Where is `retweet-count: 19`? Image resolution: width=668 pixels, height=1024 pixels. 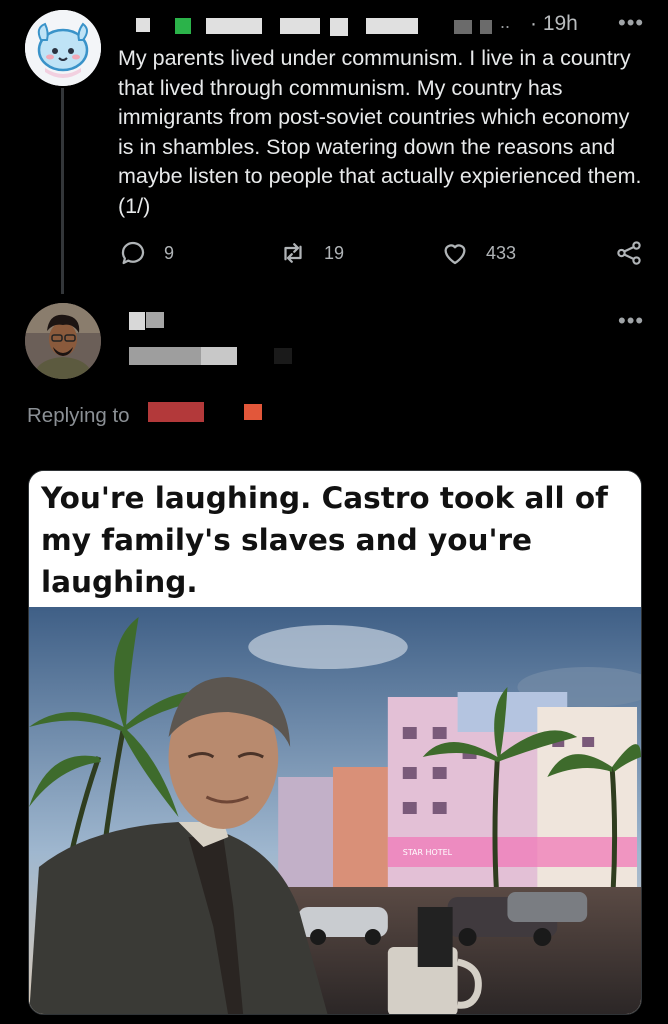 retweet-count: 19 is located at coordinates (334, 252).